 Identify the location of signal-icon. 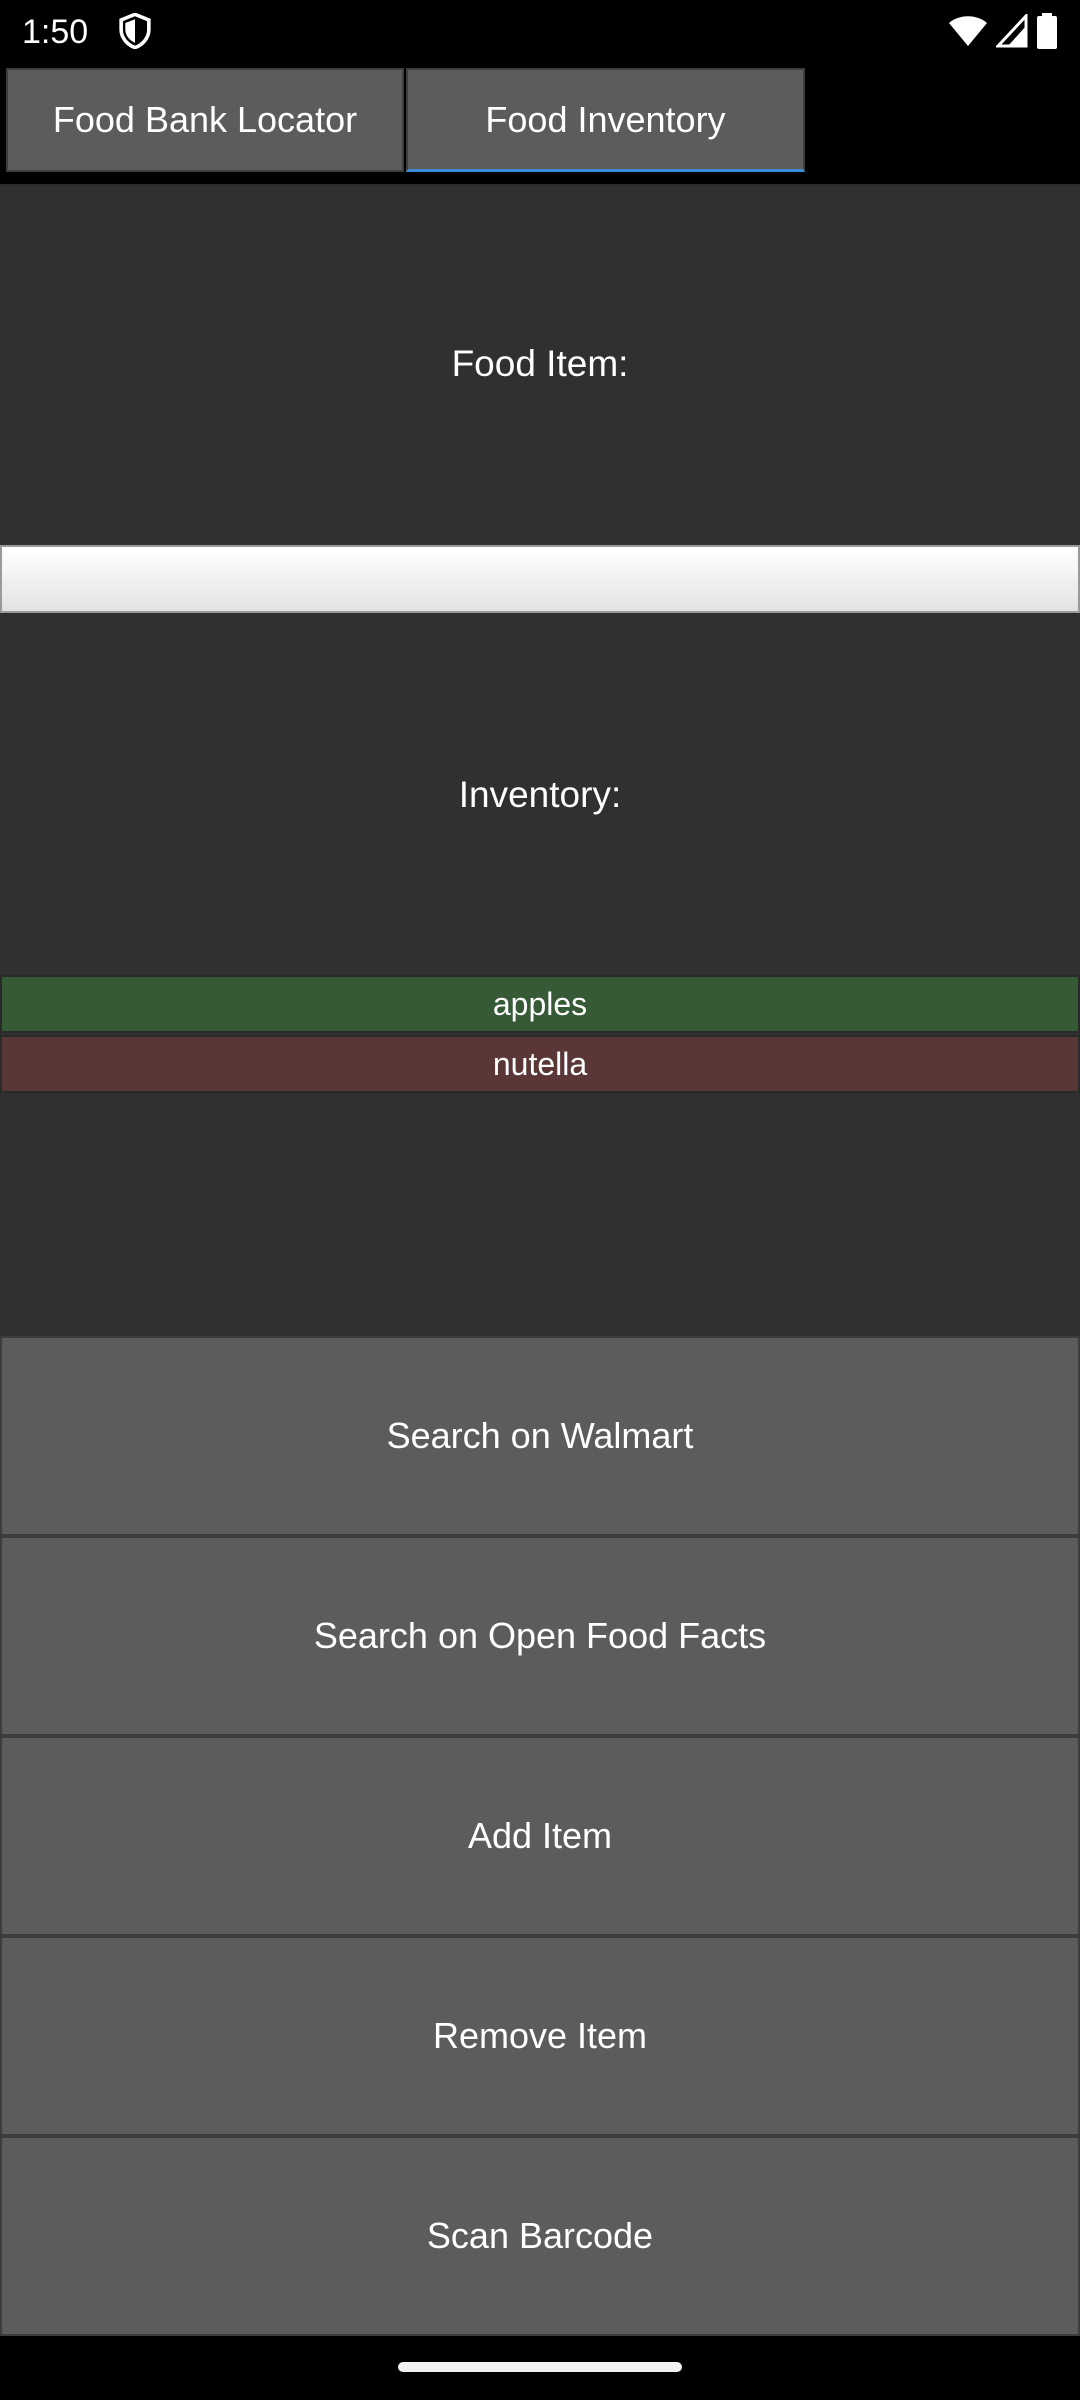
(1012, 31).